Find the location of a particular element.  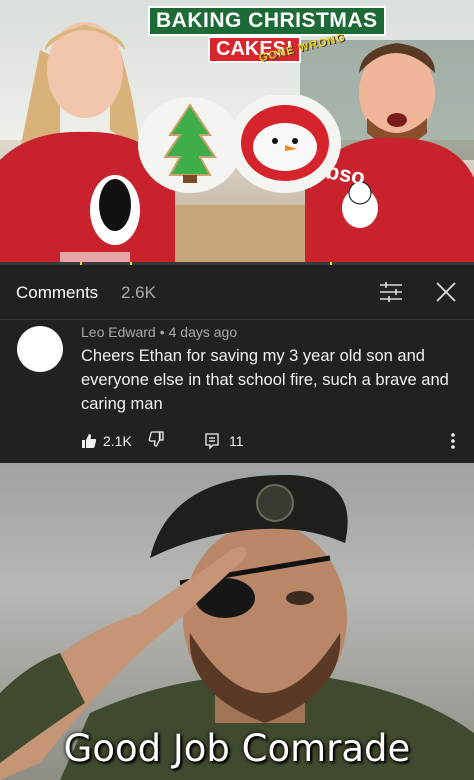

reply-button: 11 is located at coordinates (224, 441).